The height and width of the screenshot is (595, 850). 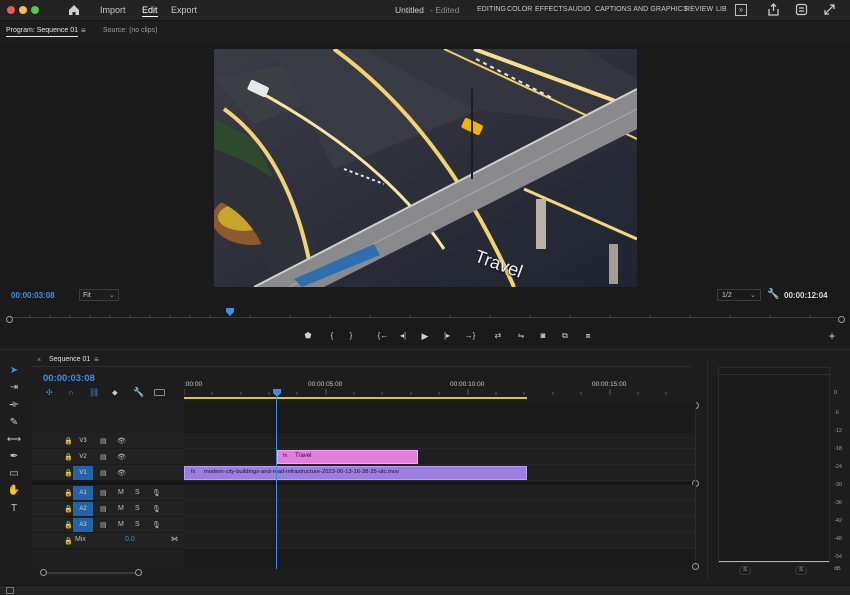 What do you see at coordinates (74, 10) in the screenshot?
I see `home-icon` at bounding box center [74, 10].